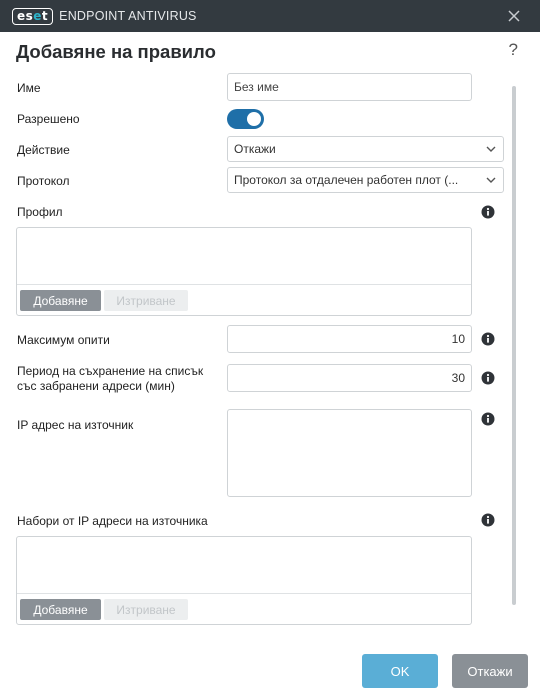 The image size is (540, 700). I want to click on name-label: Име, so click(29, 88).